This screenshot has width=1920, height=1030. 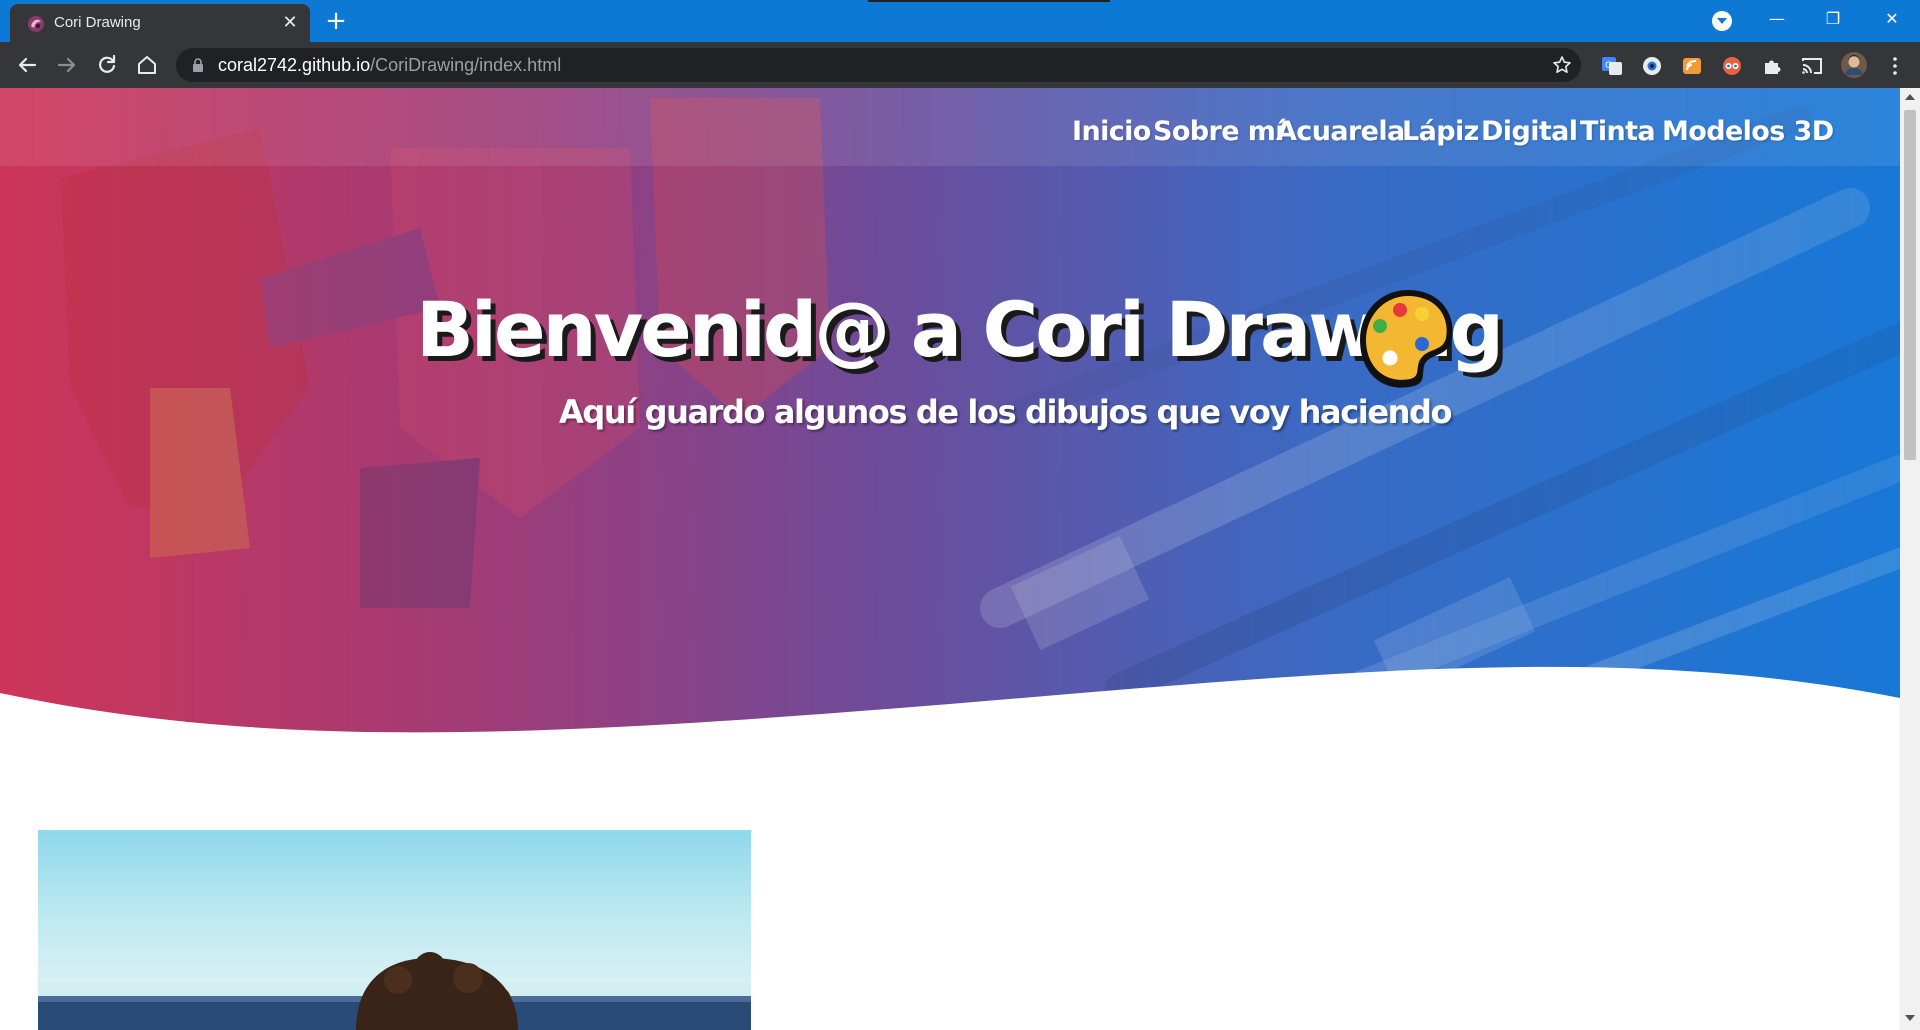 I want to click on nav-item-lapiz: Lápiz, so click(x=1440, y=131).